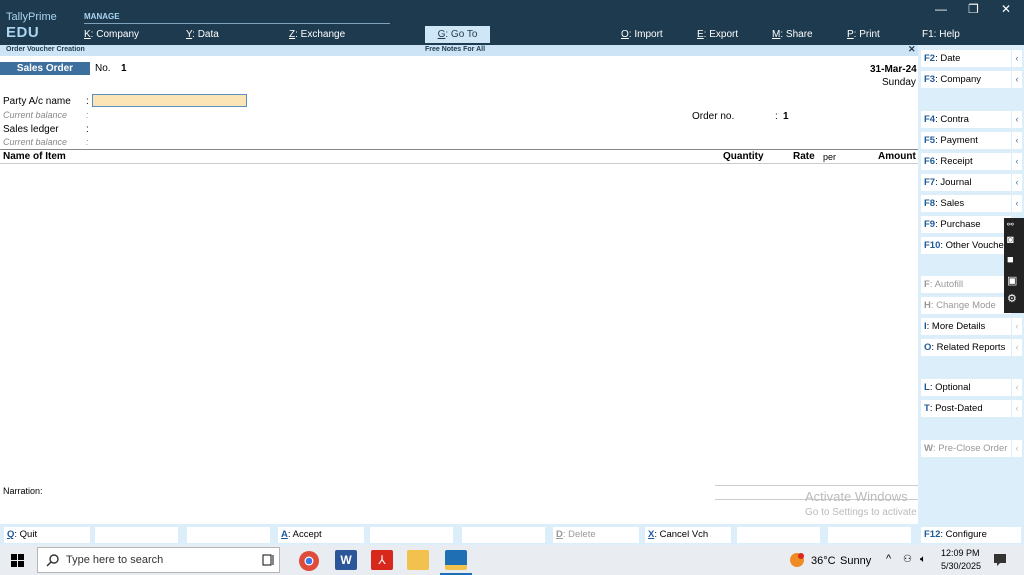  What do you see at coordinates (1010, 260) in the screenshot?
I see `video-icon: ■` at bounding box center [1010, 260].